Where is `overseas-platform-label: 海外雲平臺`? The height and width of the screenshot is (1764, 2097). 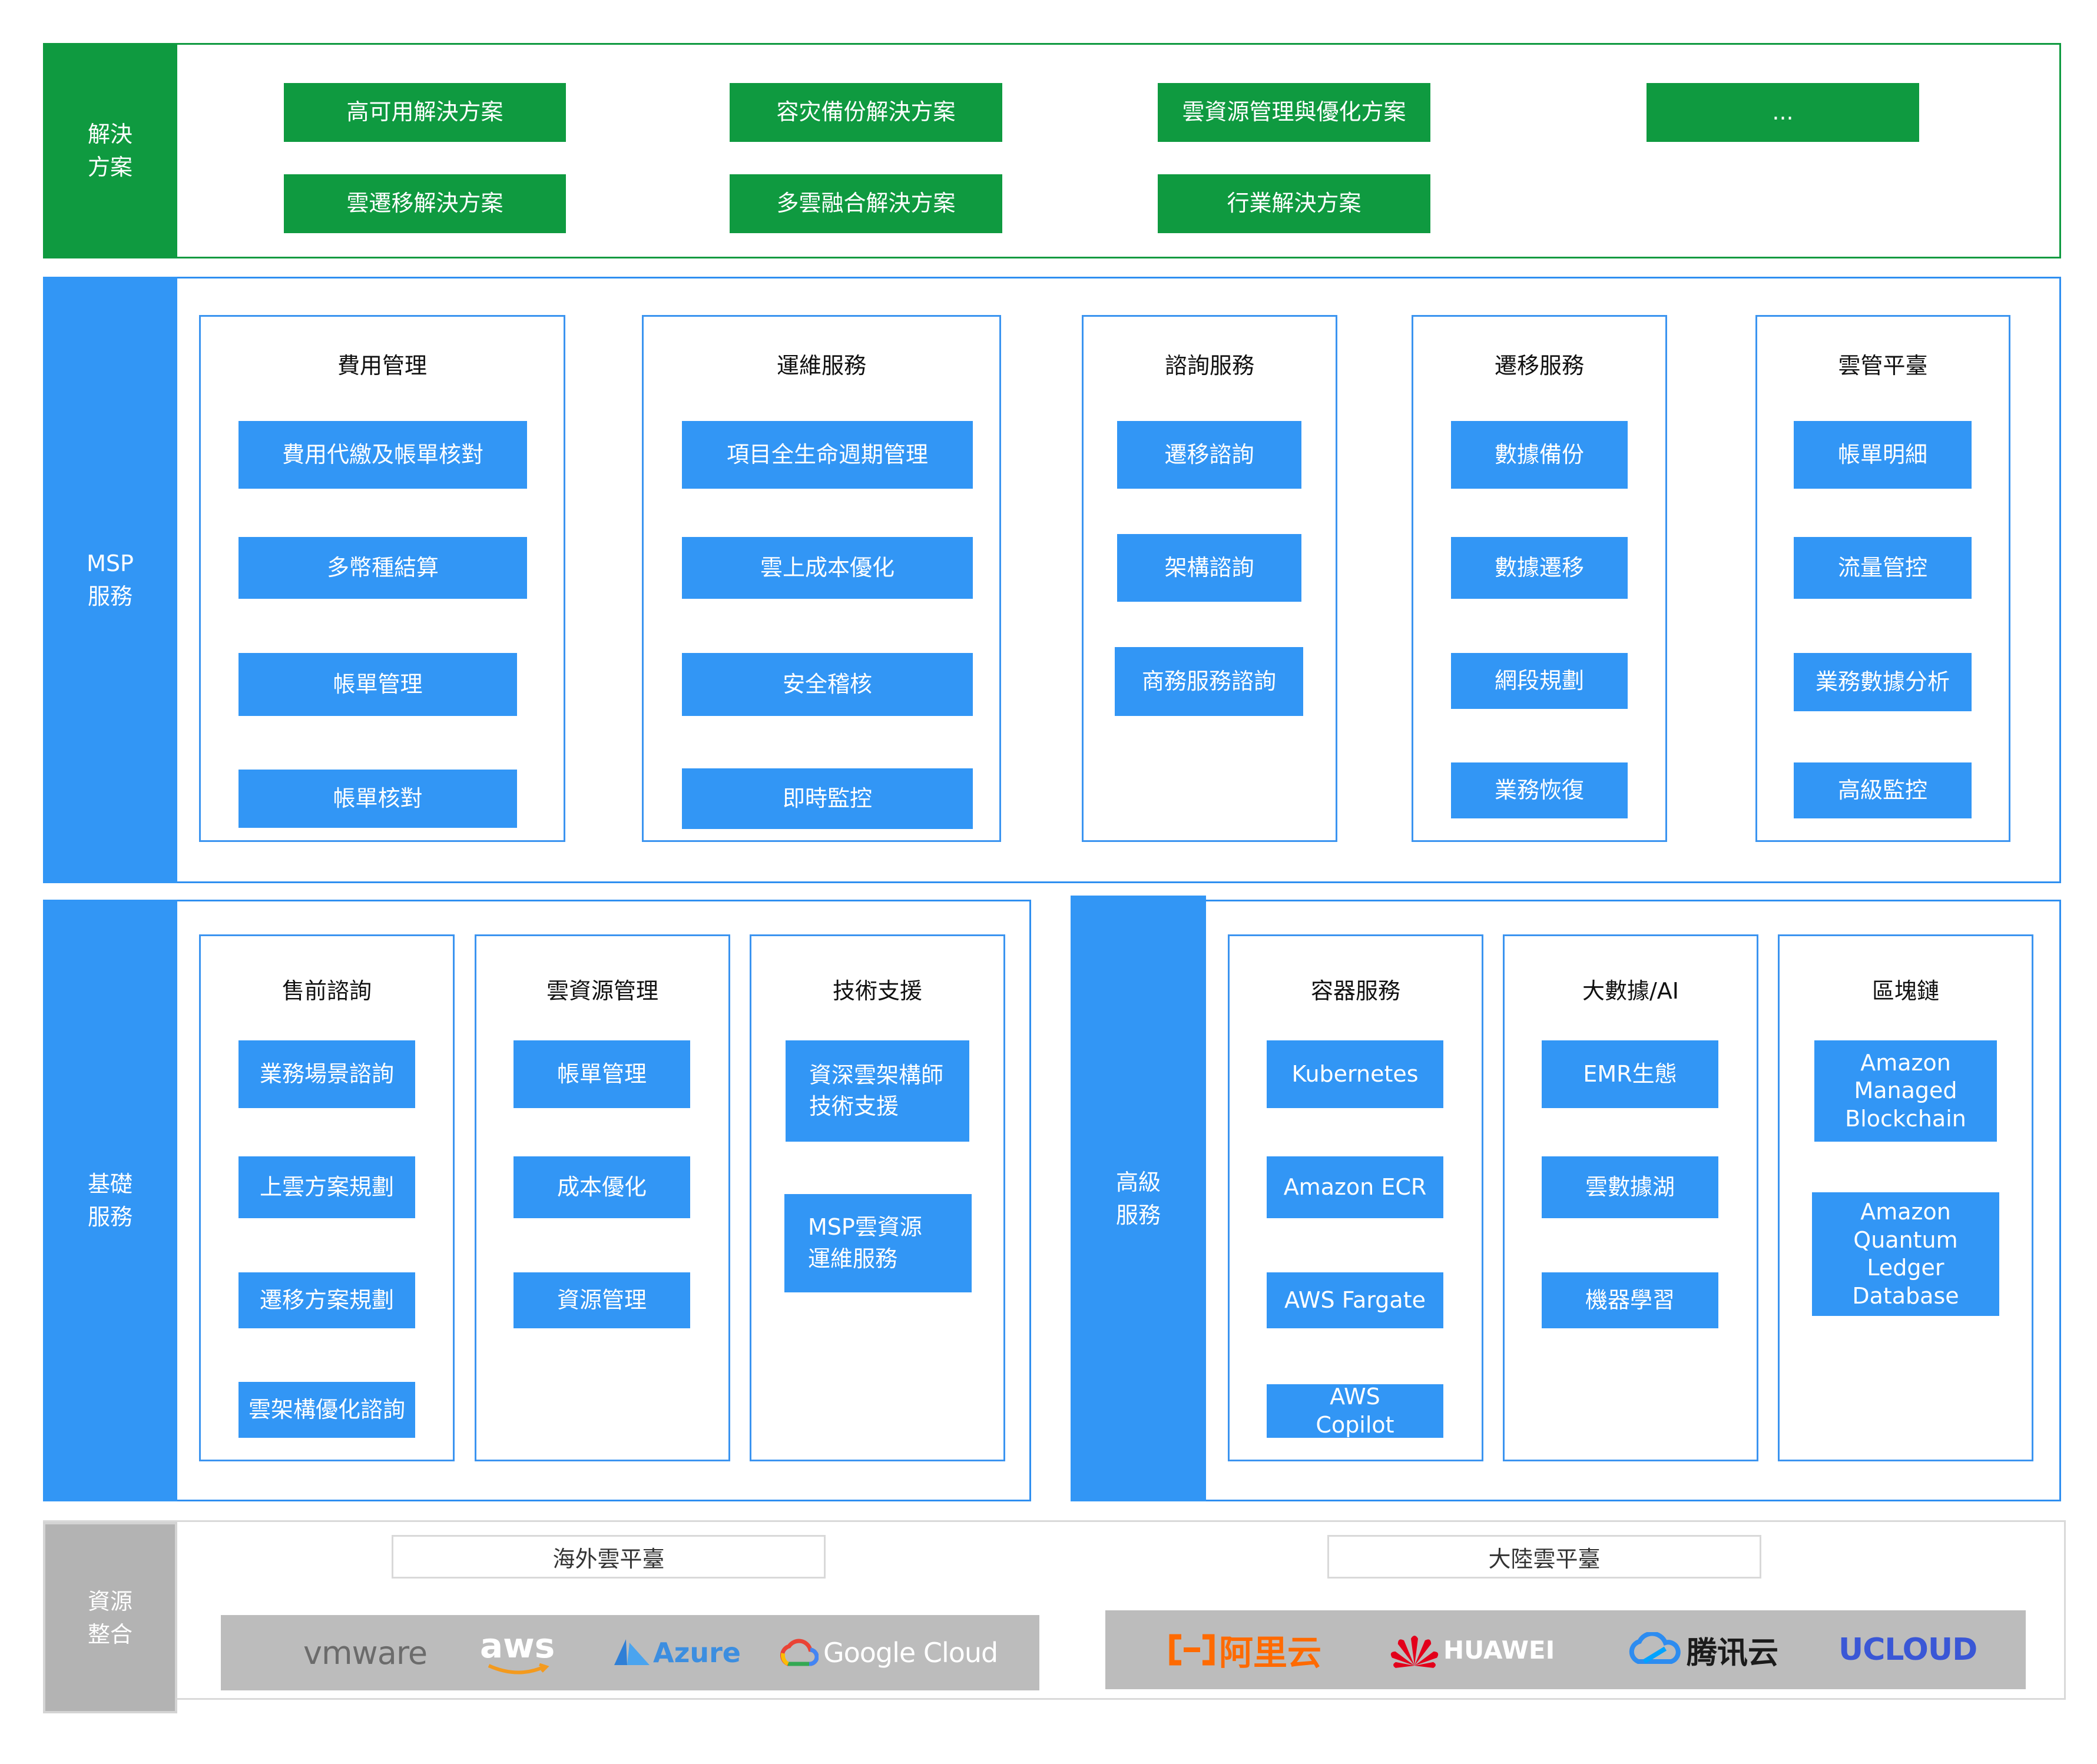 overseas-platform-label: 海外雲平臺 is located at coordinates (609, 1557).